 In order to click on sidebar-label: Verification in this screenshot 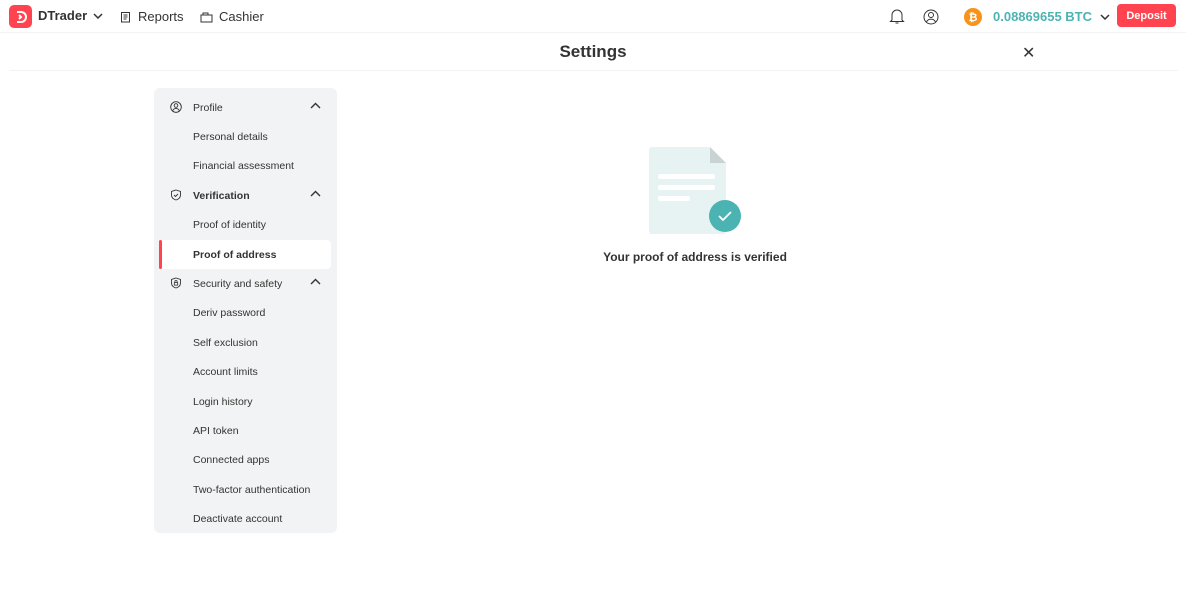, I will do `click(221, 195)`.